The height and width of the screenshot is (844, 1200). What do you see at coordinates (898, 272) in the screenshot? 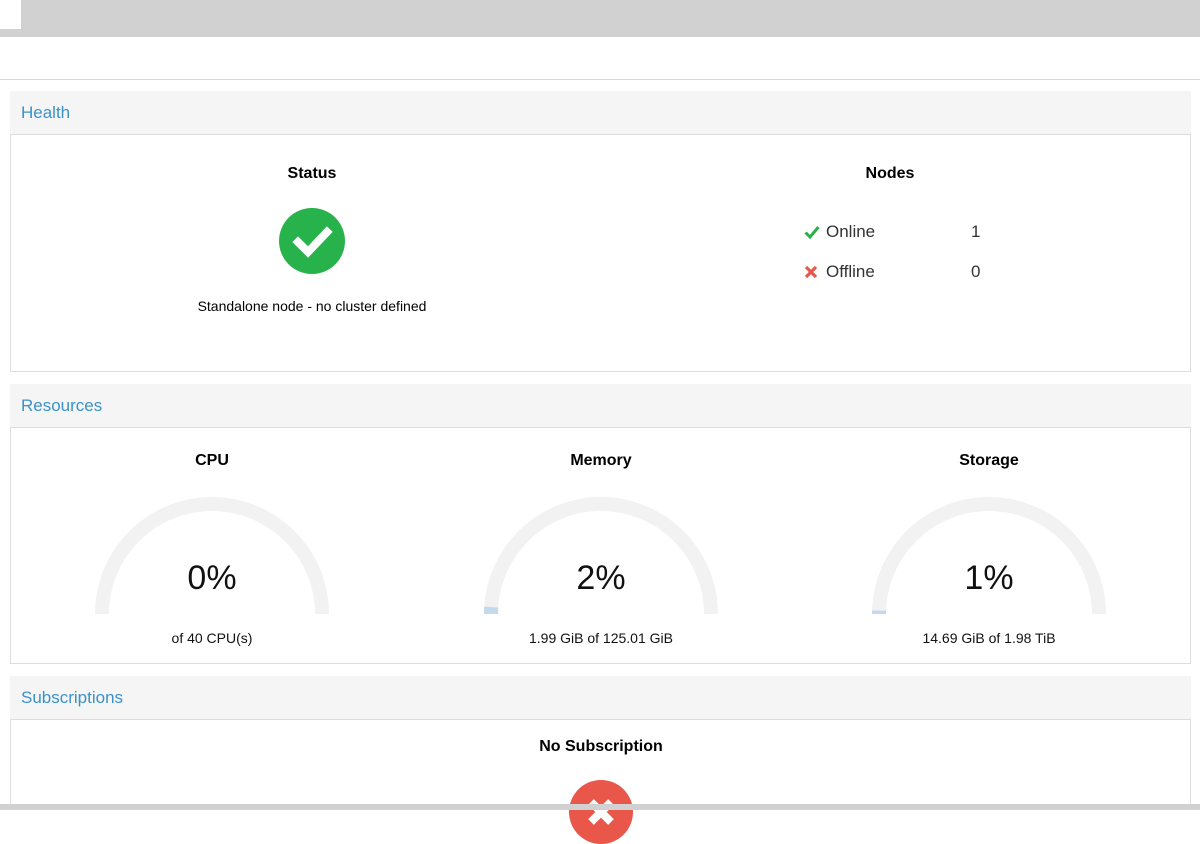
I see `node-label: Offline` at bounding box center [898, 272].